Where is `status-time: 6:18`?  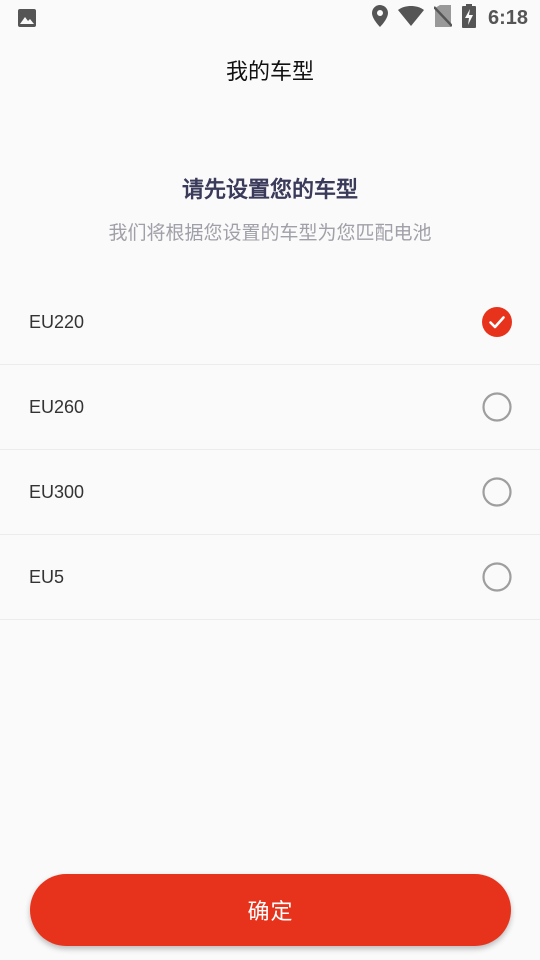
status-time: 6:18 is located at coordinates (507, 17).